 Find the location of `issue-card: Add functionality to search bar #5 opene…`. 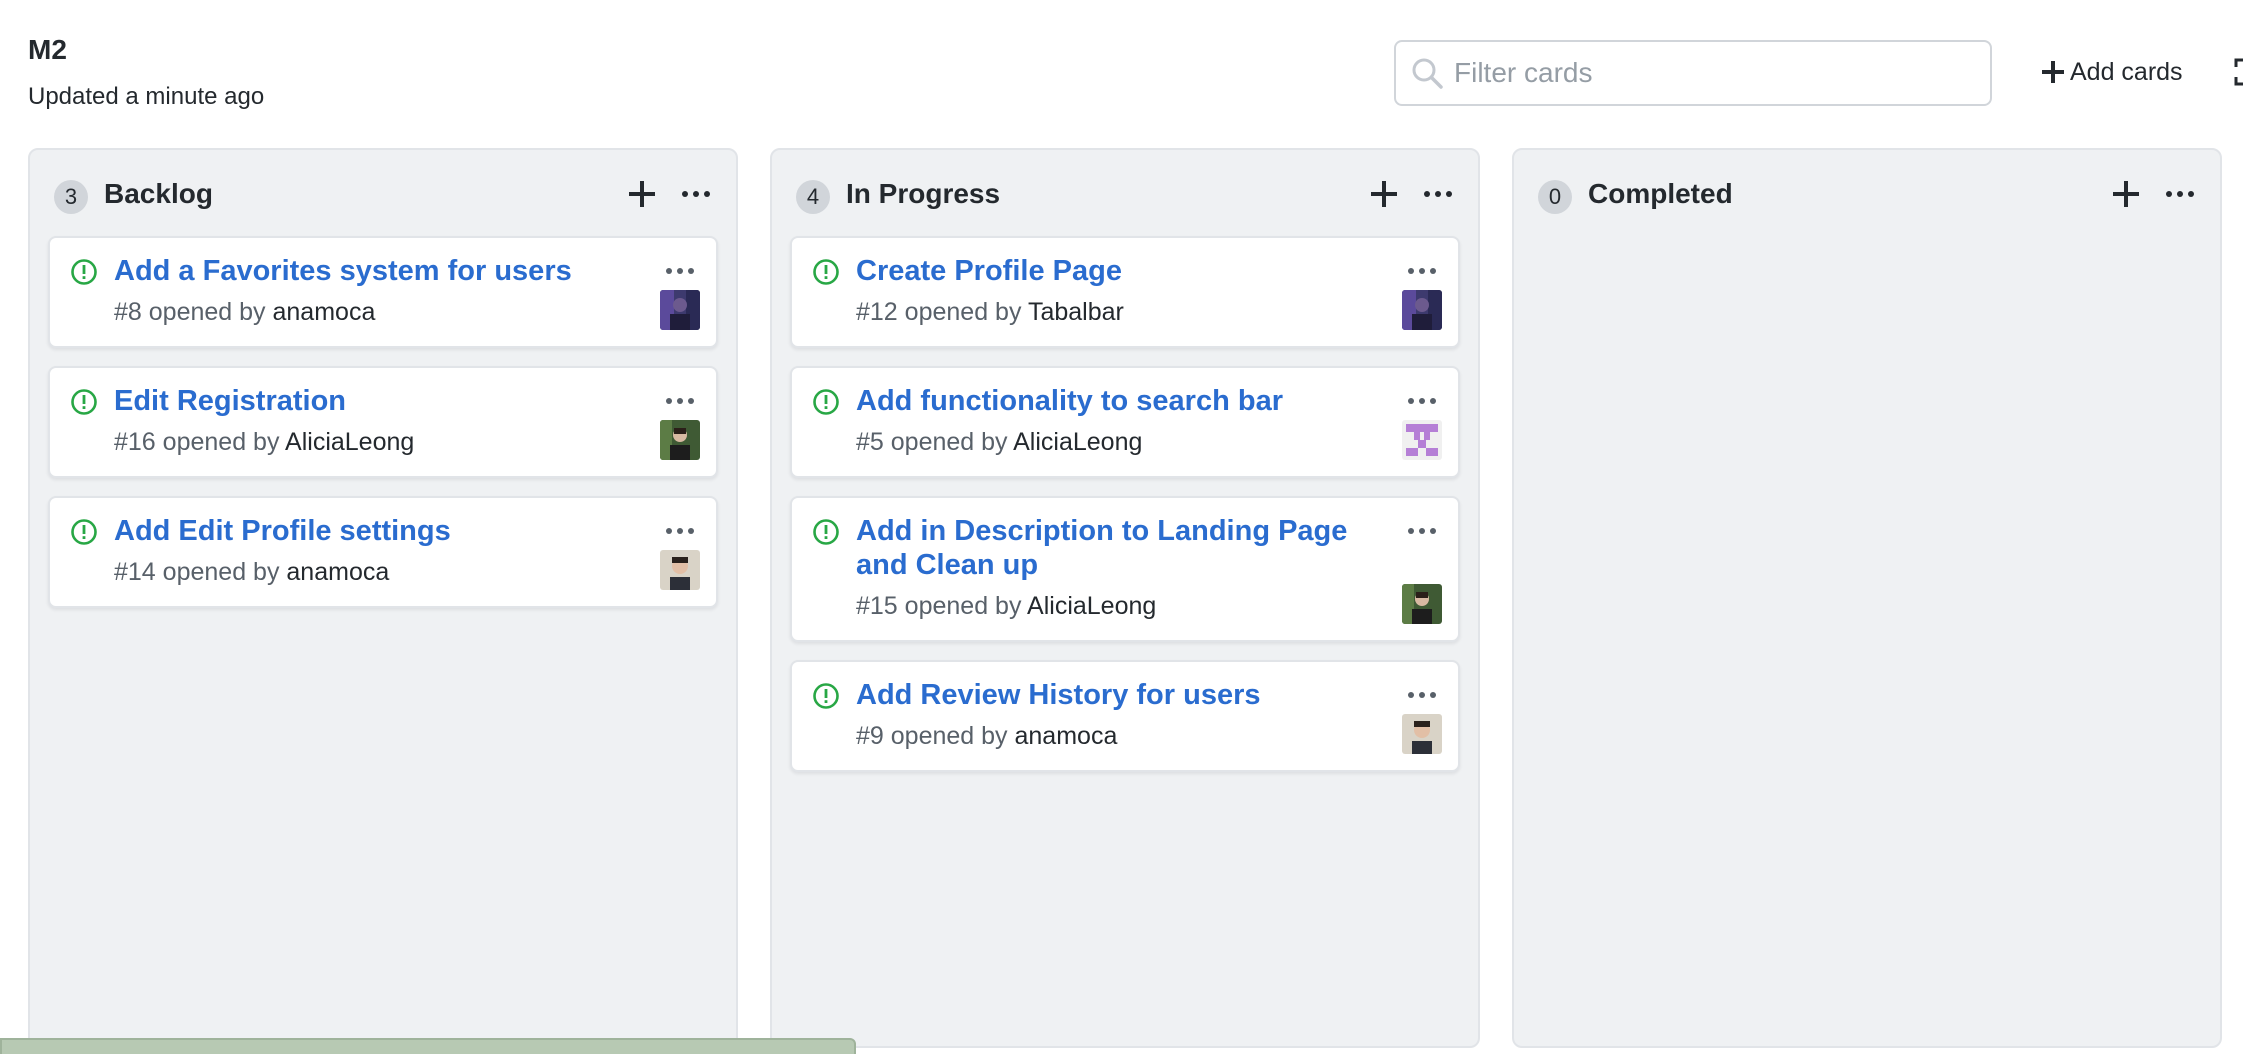

issue-card: Add functionality to search bar #5 opene… is located at coordinates (1125, 422).